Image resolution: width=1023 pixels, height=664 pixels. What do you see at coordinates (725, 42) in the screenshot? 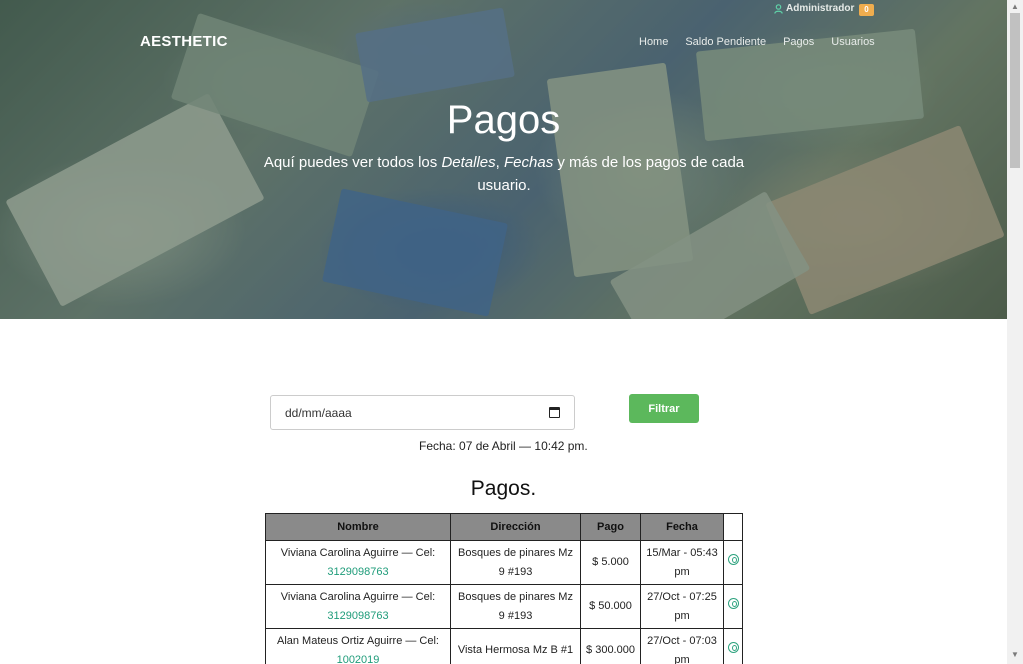
I see `nav-item-saldo-pendiente: Saldo Pendiente` at bounding box center [725, 42].